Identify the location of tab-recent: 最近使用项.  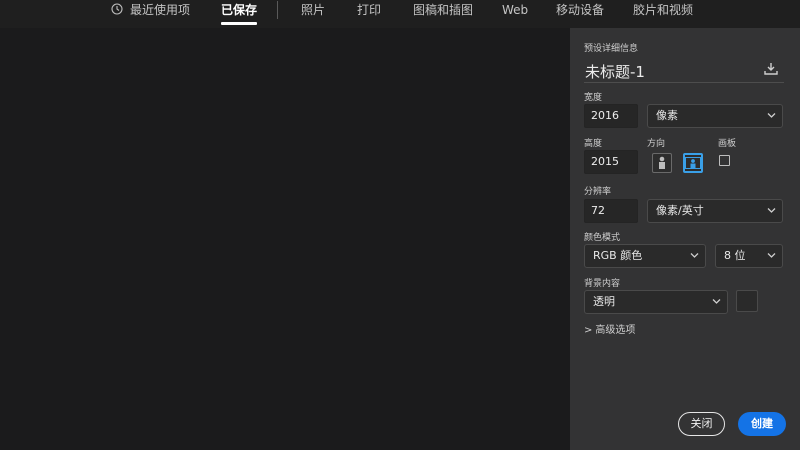
(160, 13).